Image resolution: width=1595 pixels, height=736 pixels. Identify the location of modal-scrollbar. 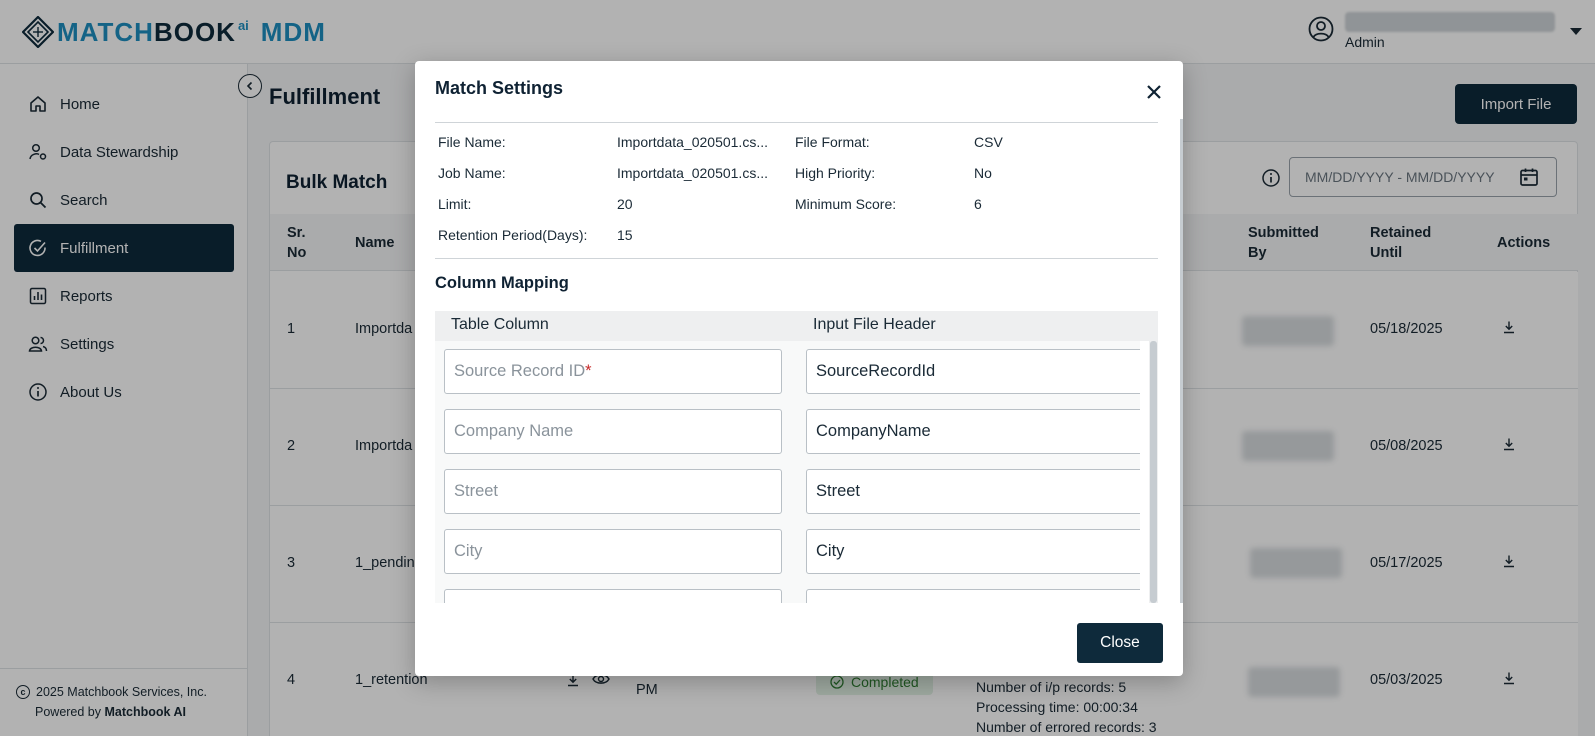
(1181, 361).